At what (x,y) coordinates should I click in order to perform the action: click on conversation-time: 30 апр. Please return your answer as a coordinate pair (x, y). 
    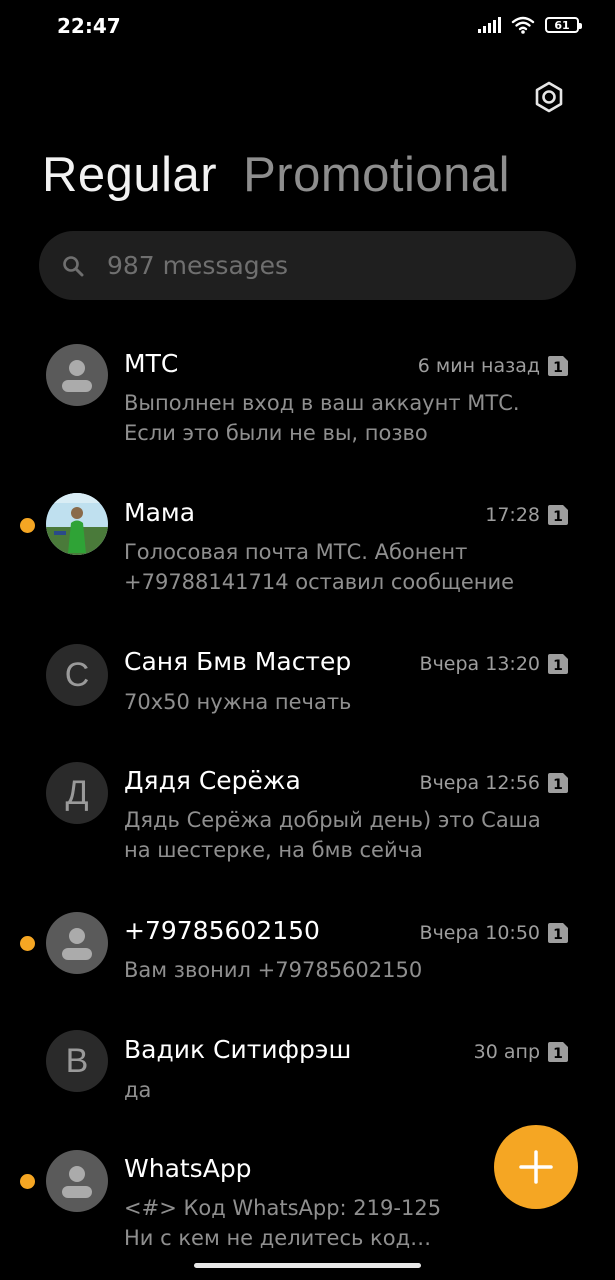
    Looking at the image, I should click on (506, 1052).